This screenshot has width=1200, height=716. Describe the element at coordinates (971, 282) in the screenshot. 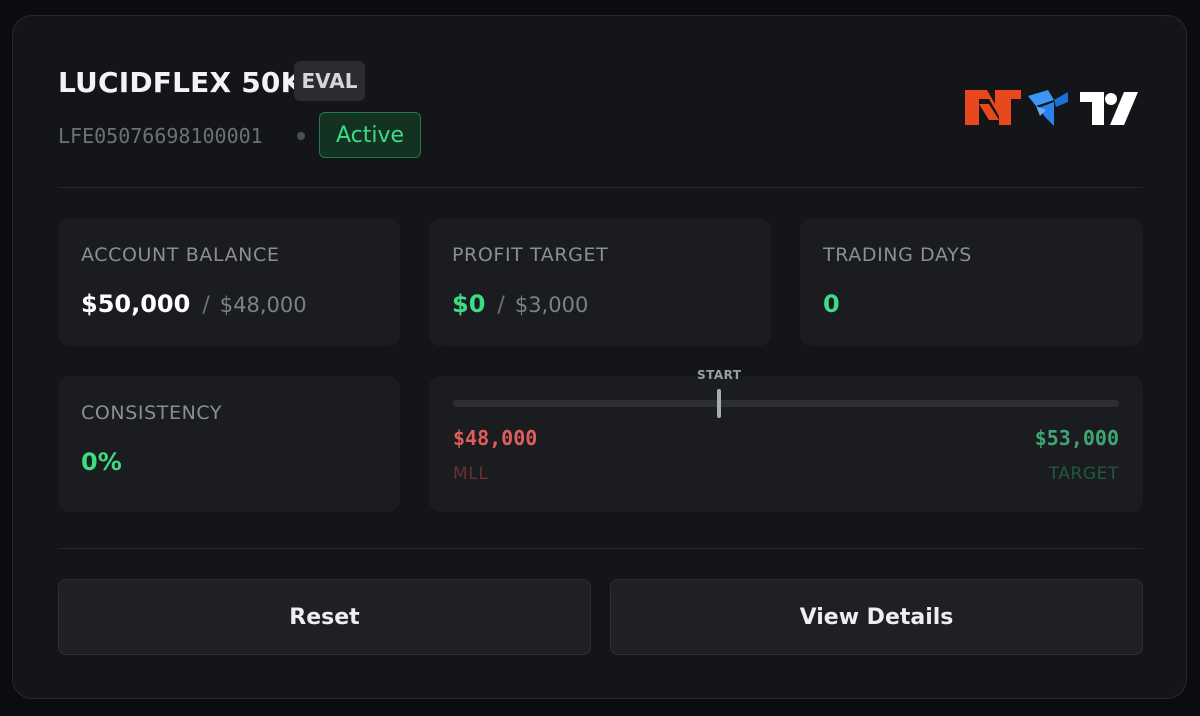

I see `trading-days-box: TRADING DAYS 0` at that location.